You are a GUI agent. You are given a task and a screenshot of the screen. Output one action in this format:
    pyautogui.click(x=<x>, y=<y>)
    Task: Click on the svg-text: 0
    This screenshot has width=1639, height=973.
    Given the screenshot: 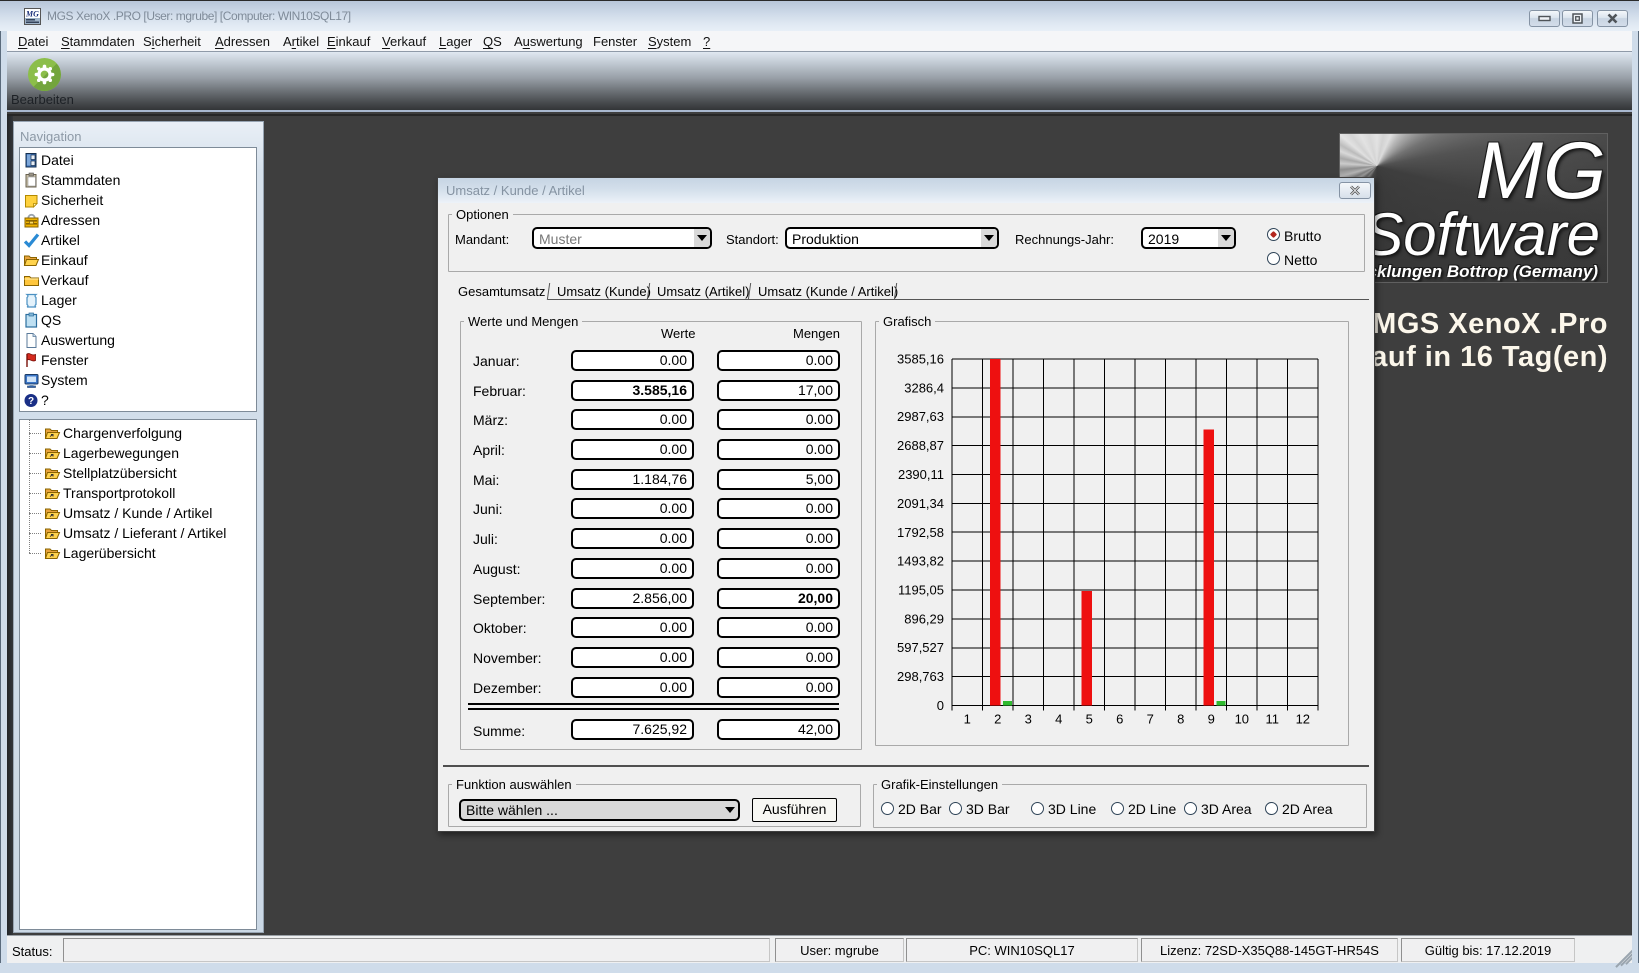 What is the action you would take?
    pyautogui.click(x=940, y=705)
    